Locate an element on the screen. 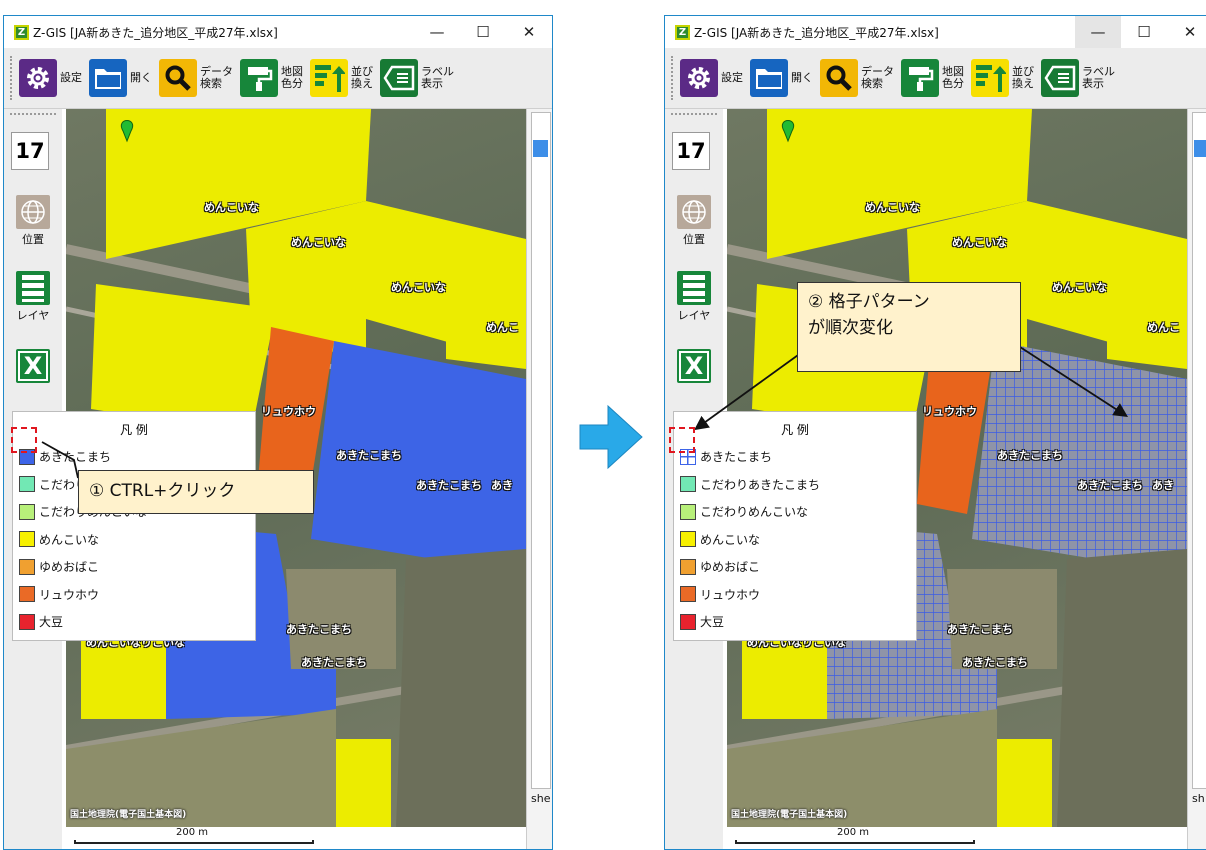 The width and height of the screenshot is (1206, 850). window-title: Z-GIS [JA新あきた_追分地区_平成27年.xlsx] is located at coordinates (155, 32).